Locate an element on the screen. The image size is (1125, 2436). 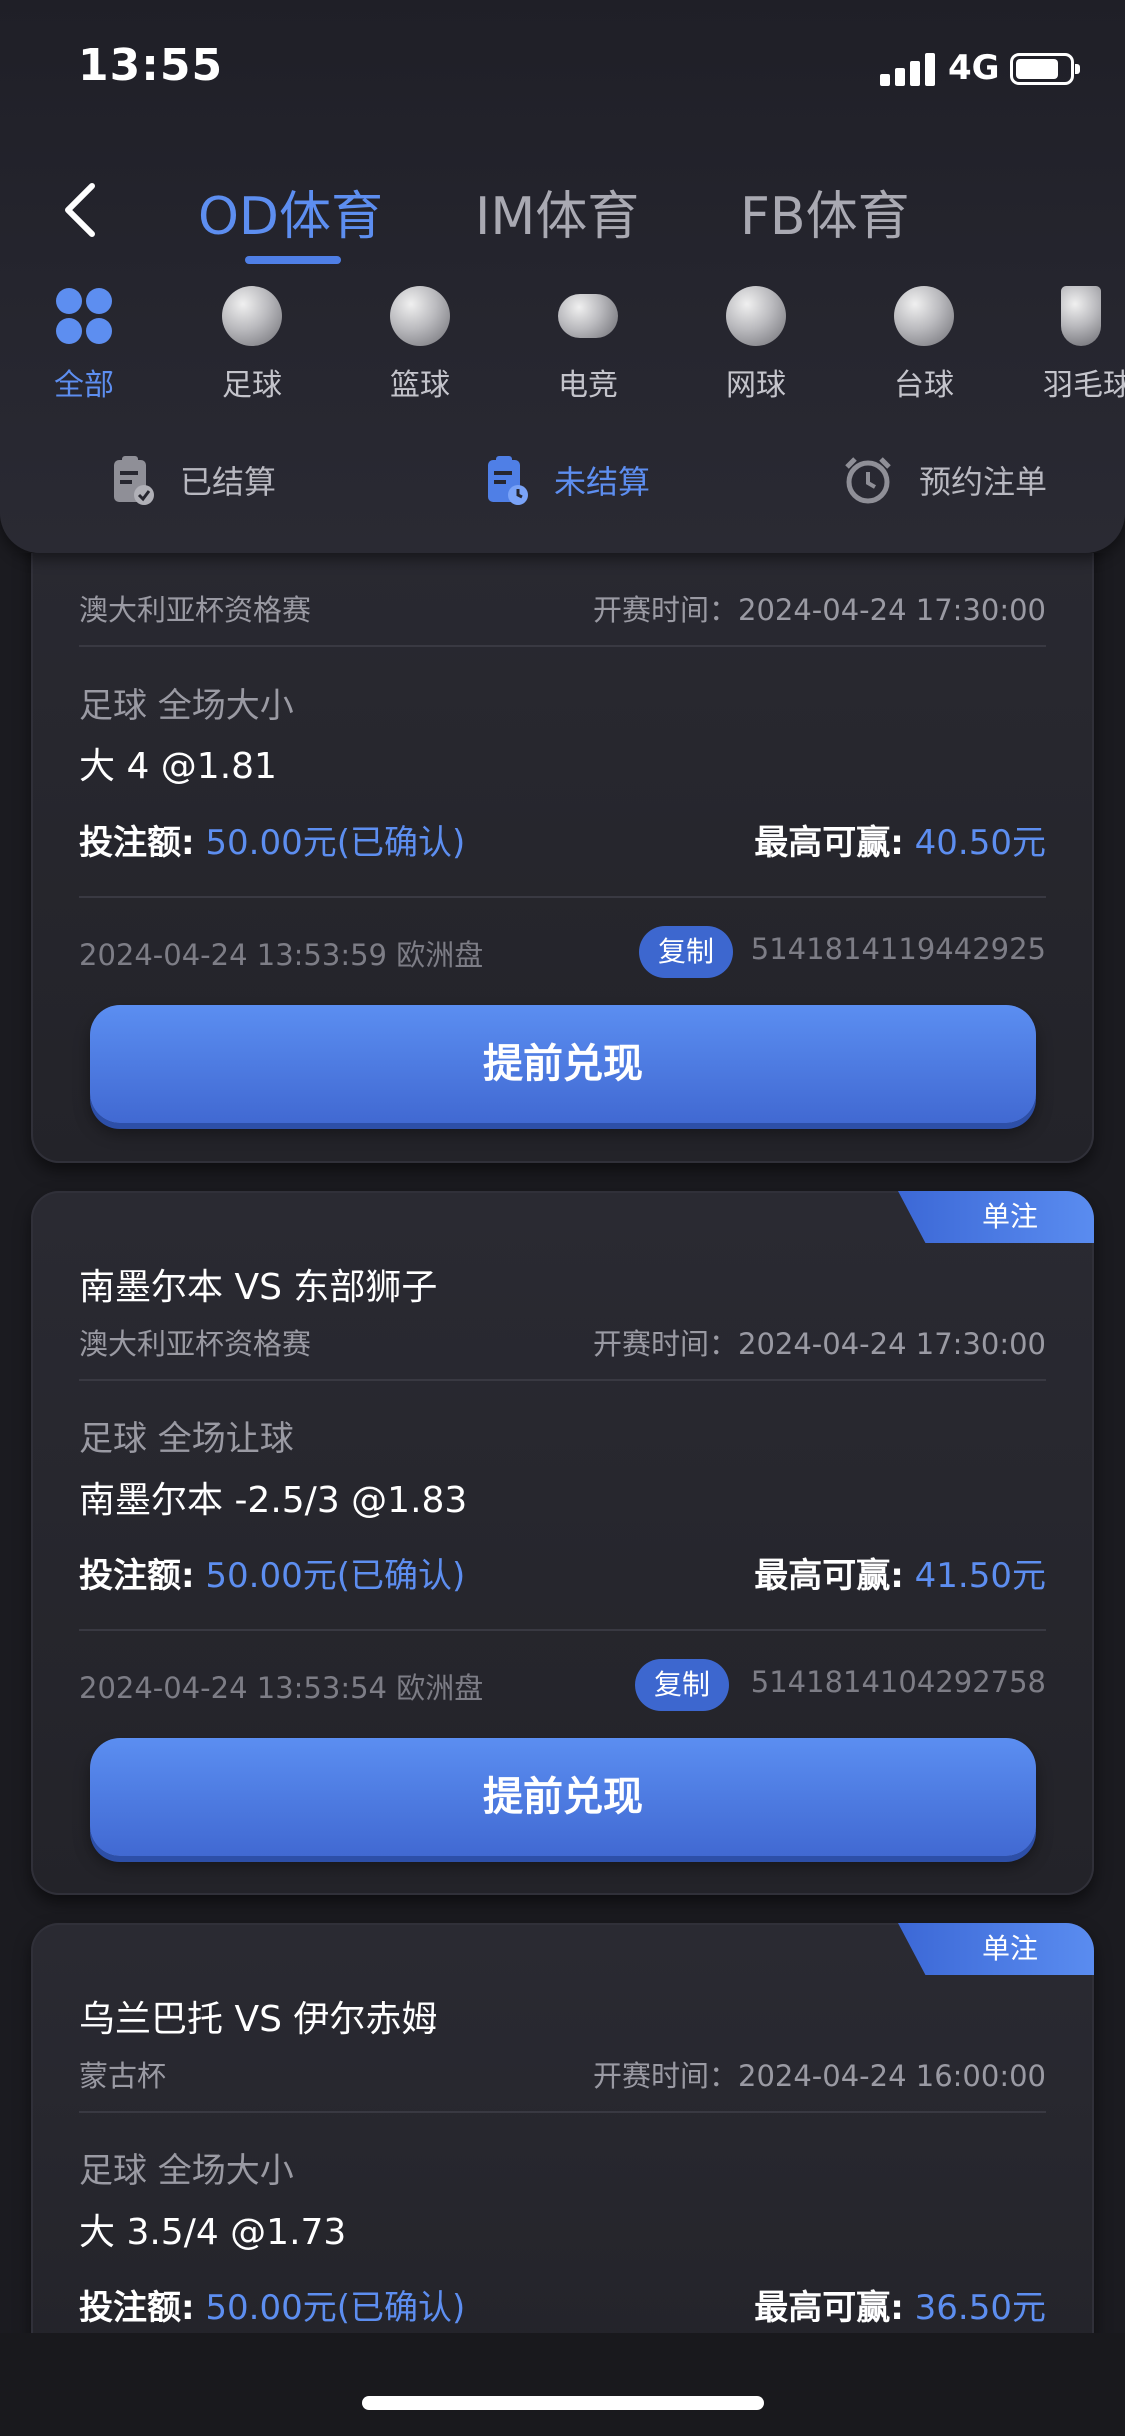
bet-selection: 大 4 @1.81 is located at coordinates (178, 766).